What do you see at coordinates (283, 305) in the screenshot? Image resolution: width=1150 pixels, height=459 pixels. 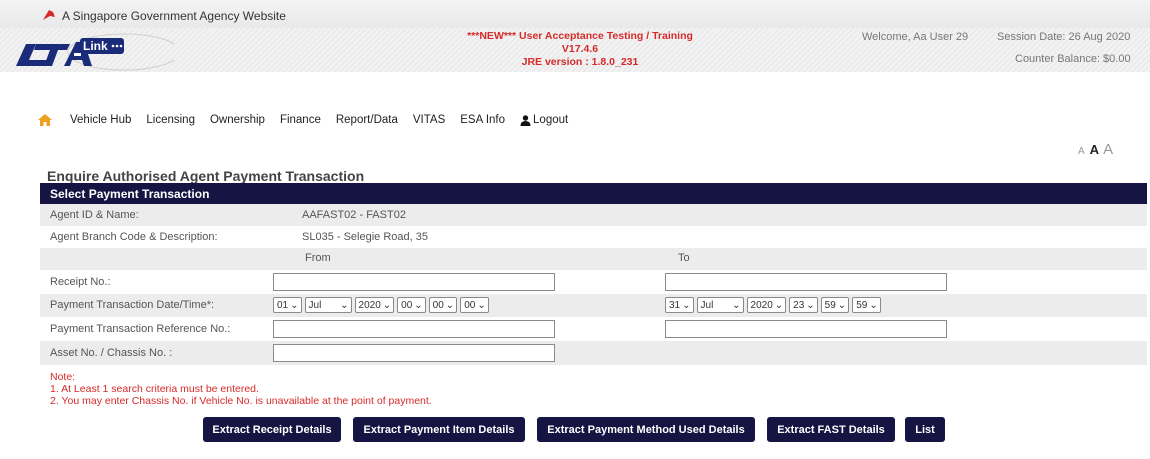 I see `from-day-value: 01` at bounding box center [283, 305].